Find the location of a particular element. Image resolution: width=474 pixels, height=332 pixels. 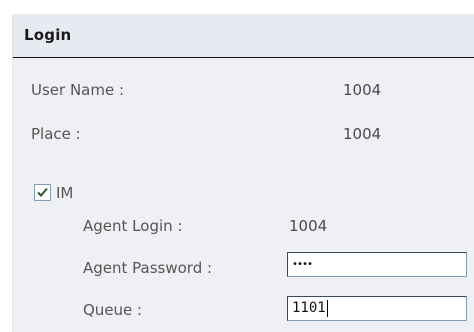

im-label: IM is located at coordinates (64, 193).